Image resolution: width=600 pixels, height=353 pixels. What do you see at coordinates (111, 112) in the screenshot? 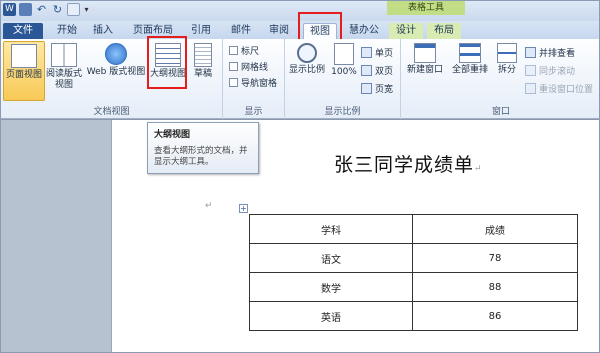
I see `group-label-document-views: 文档视图` at bounding box center [111, 112].